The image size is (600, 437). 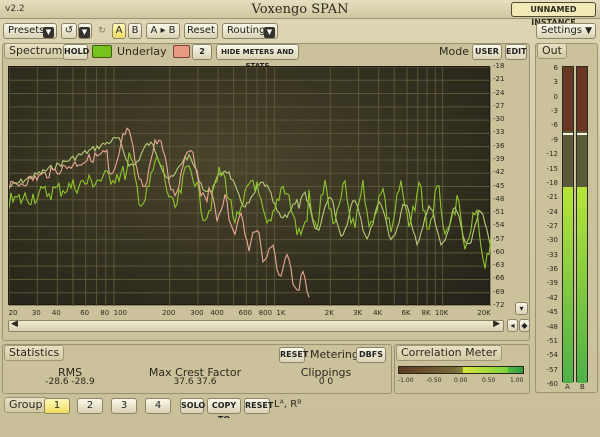 I want to click on meter-unlit-zone, so click(x=582, y=159).